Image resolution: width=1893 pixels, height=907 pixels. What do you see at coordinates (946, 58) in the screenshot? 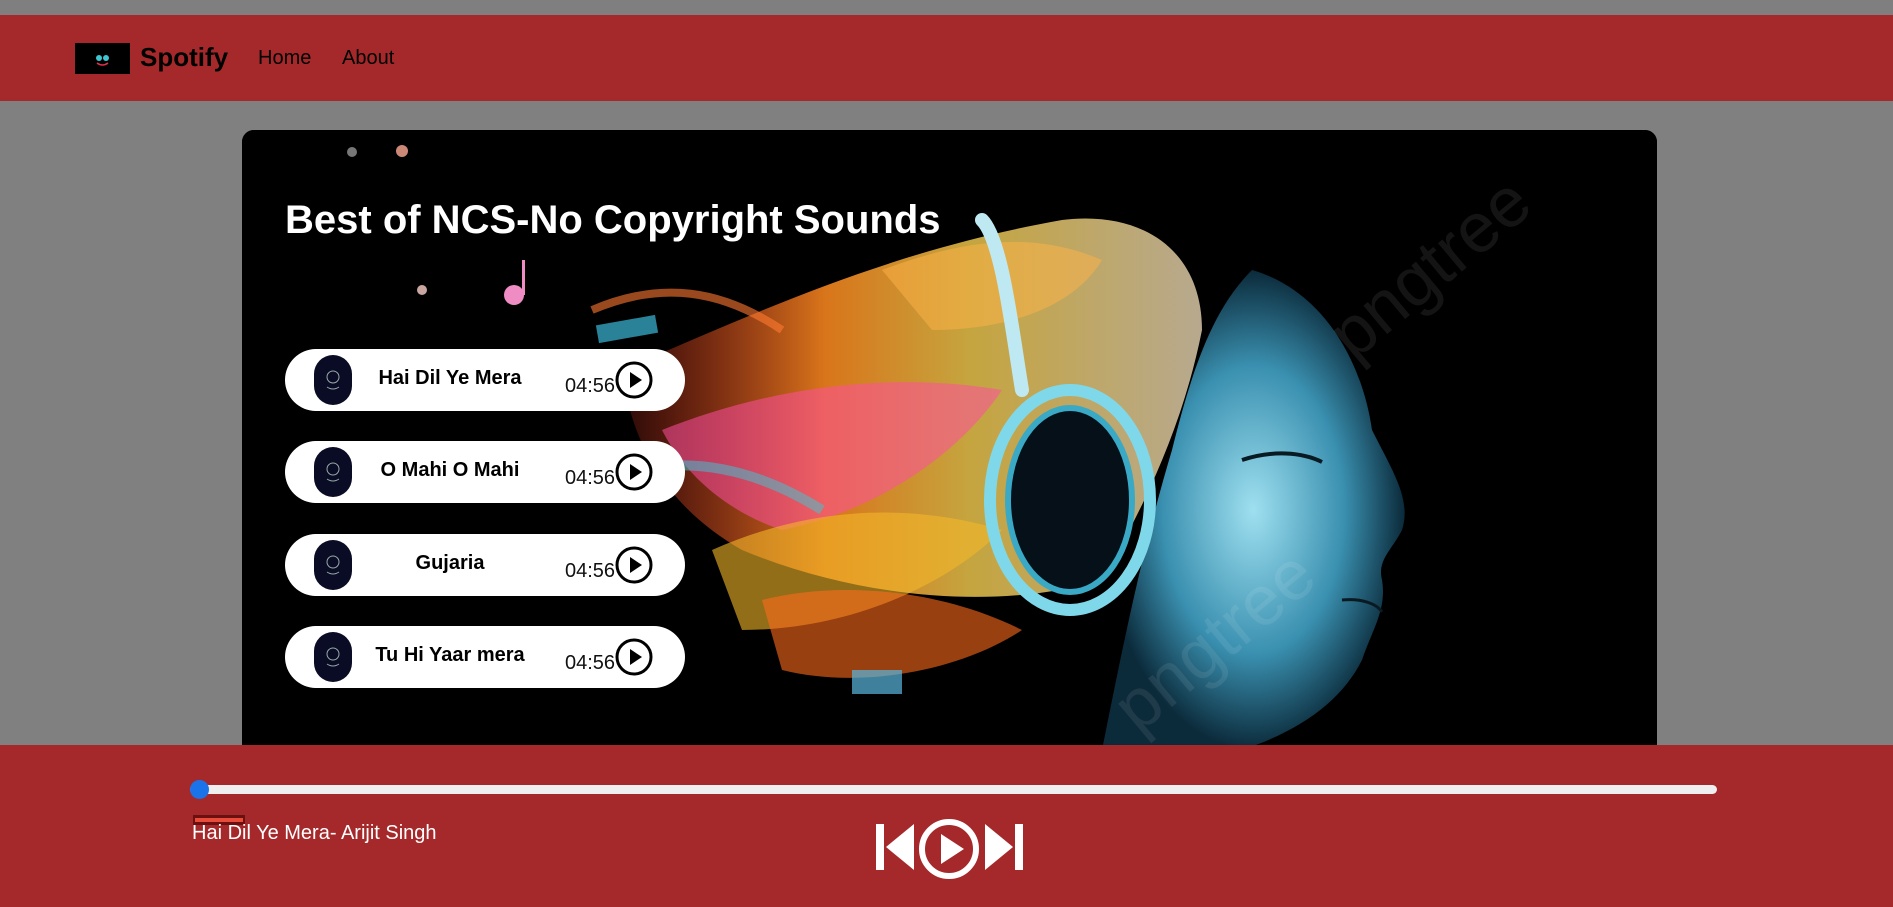
I see `navbar: Spotify Home About` at bounding box center [946, 58].